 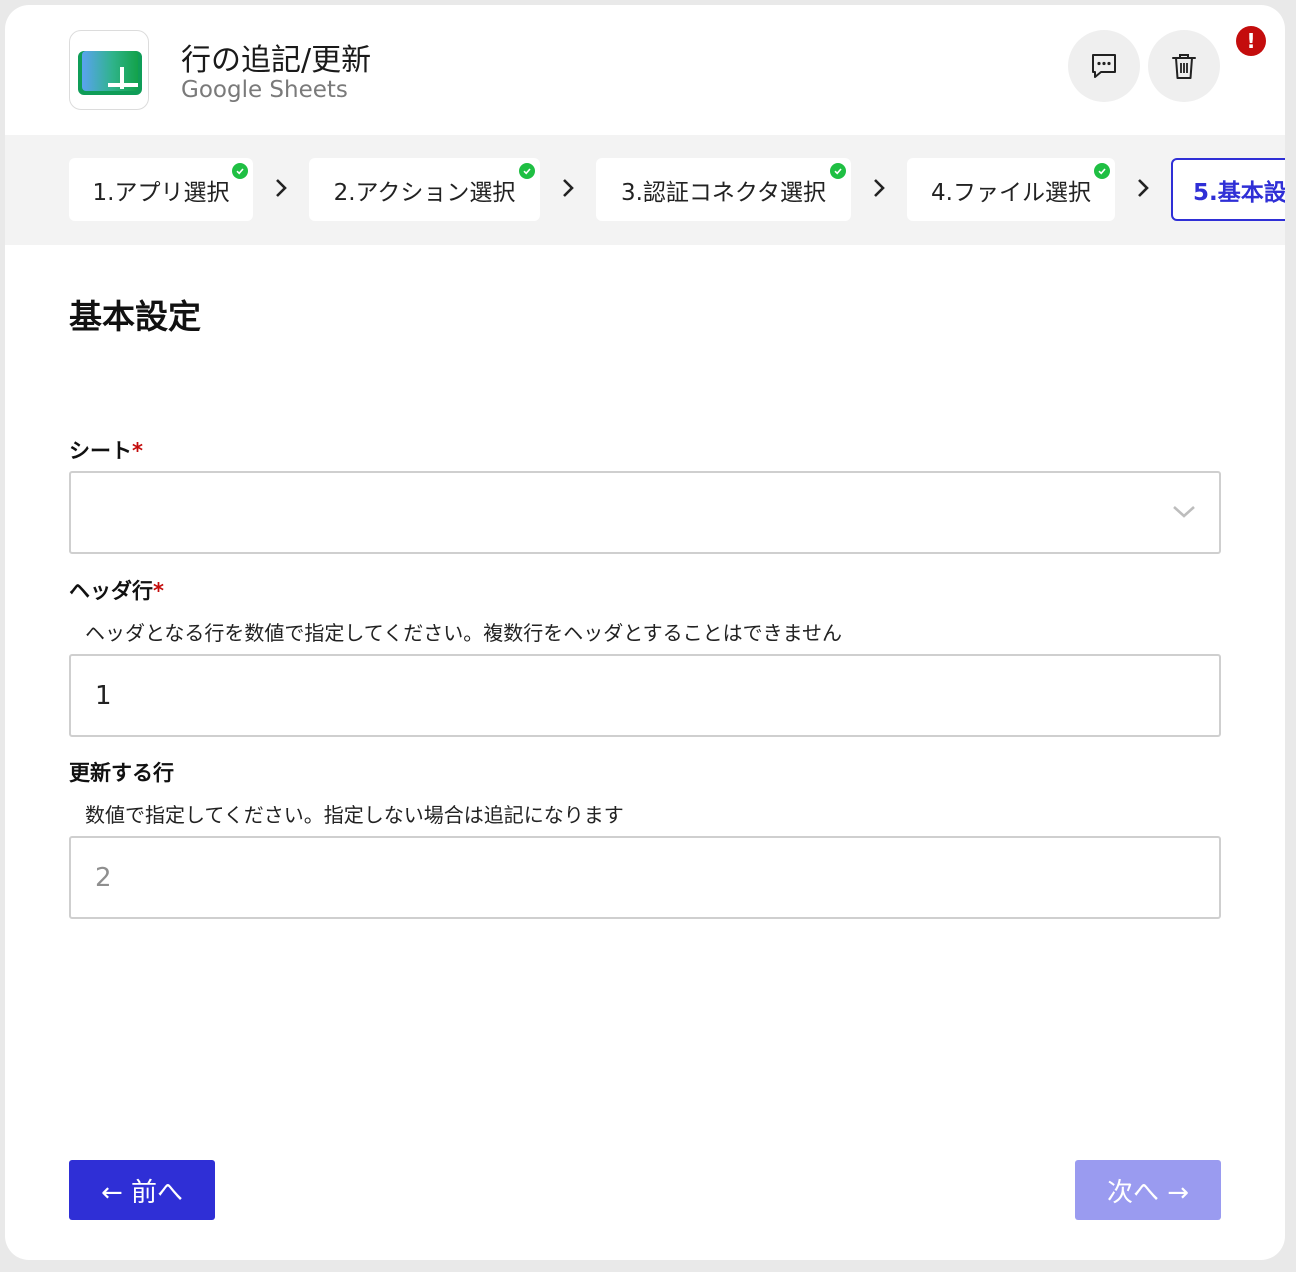 What do you see at coordinates (276, 60) in the screenshot?
I see `page-title: 行の追記/更新` at bounding box center [276, 60].